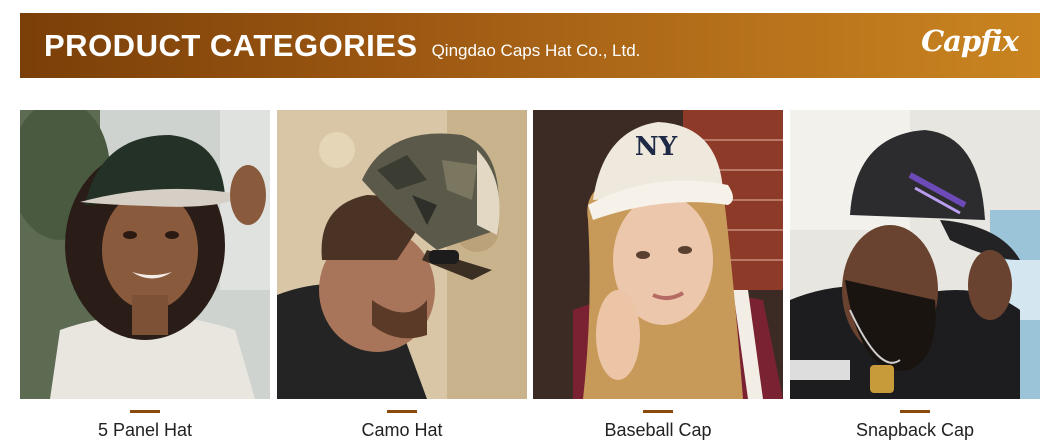  I want to click on category-label-snapback-cap: Snapback Cap, so click(915, 430).